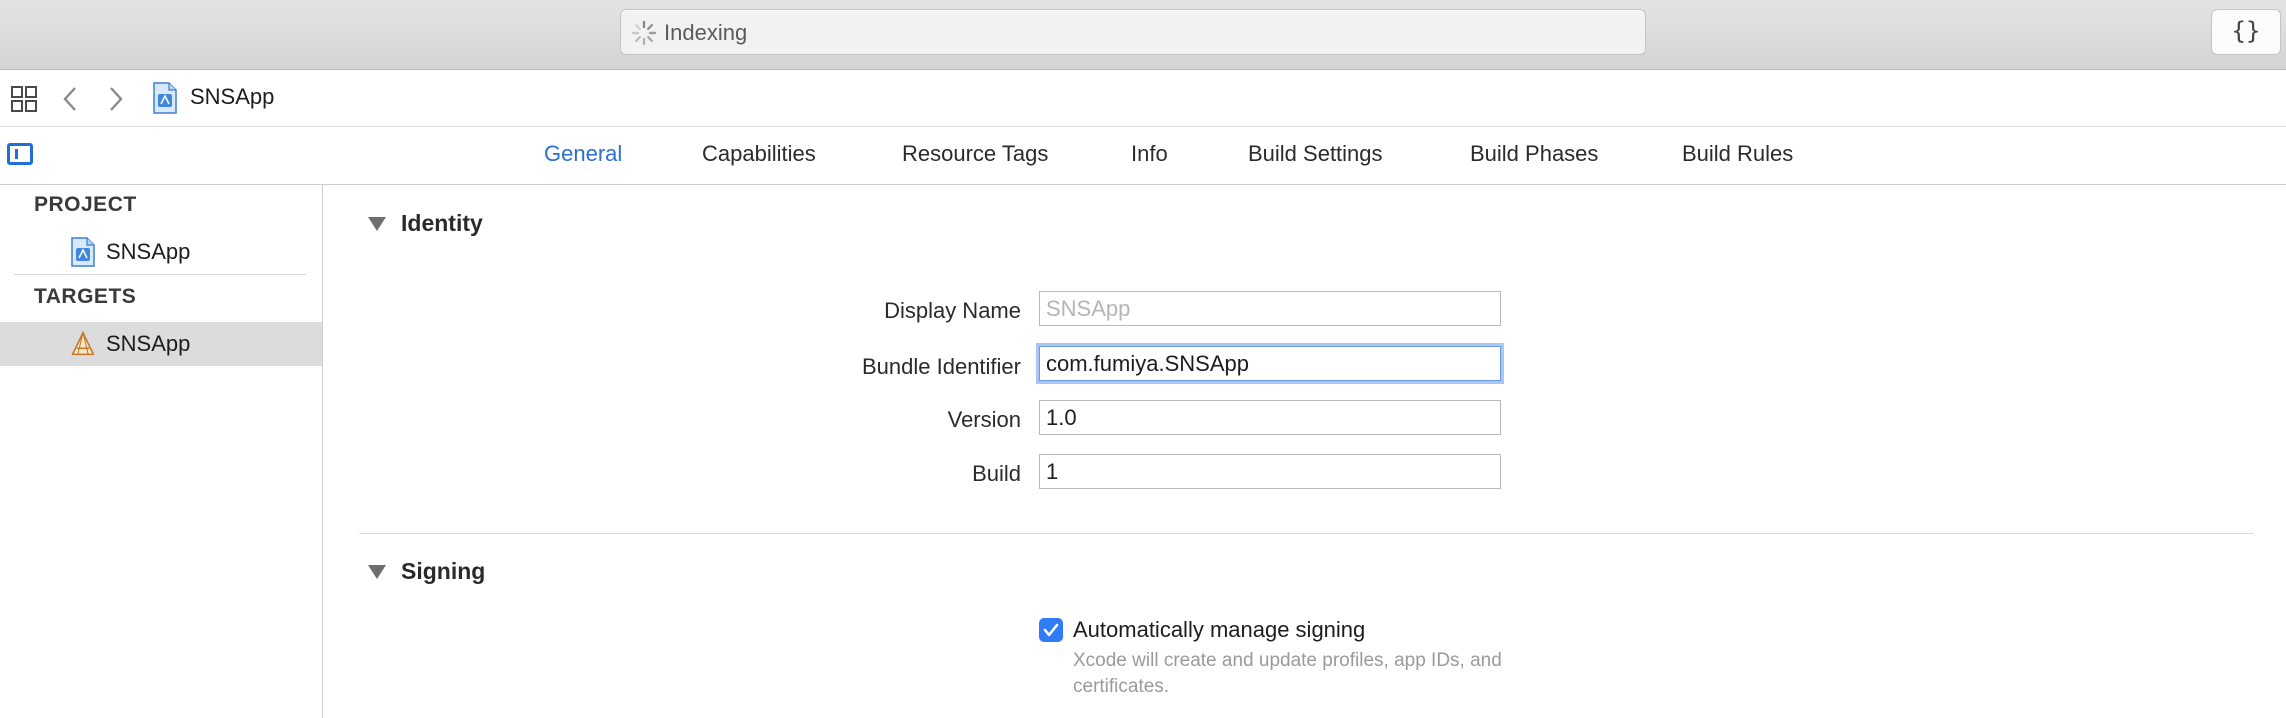  What do you see at coordinates (1270, 308) in the screenshot?
I see `display-name-field` at bounding box center [1270, 308].